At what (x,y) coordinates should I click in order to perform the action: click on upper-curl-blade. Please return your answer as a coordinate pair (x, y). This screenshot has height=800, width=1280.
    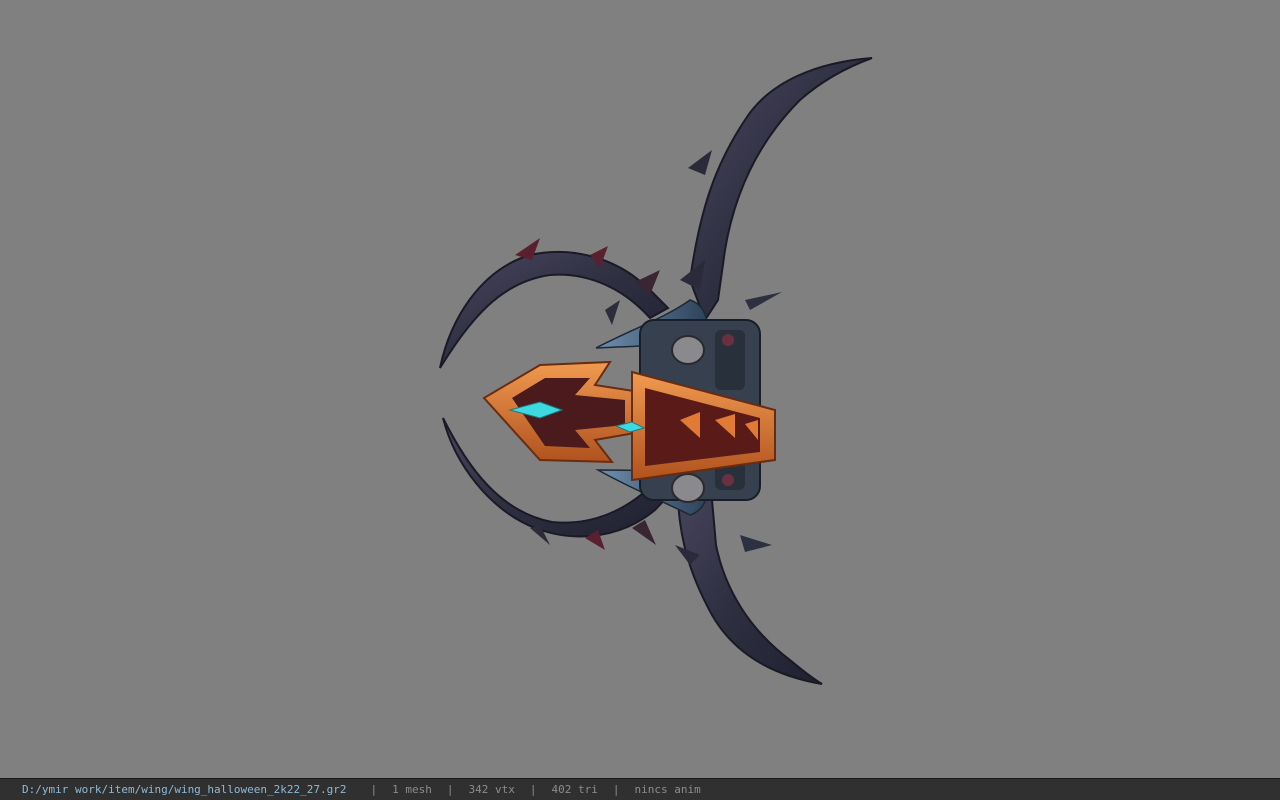
    Looking at the image, I should click on (554, 310).